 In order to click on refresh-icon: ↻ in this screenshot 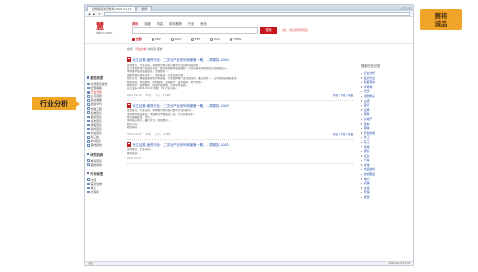, I will do `click(99, 14)`.